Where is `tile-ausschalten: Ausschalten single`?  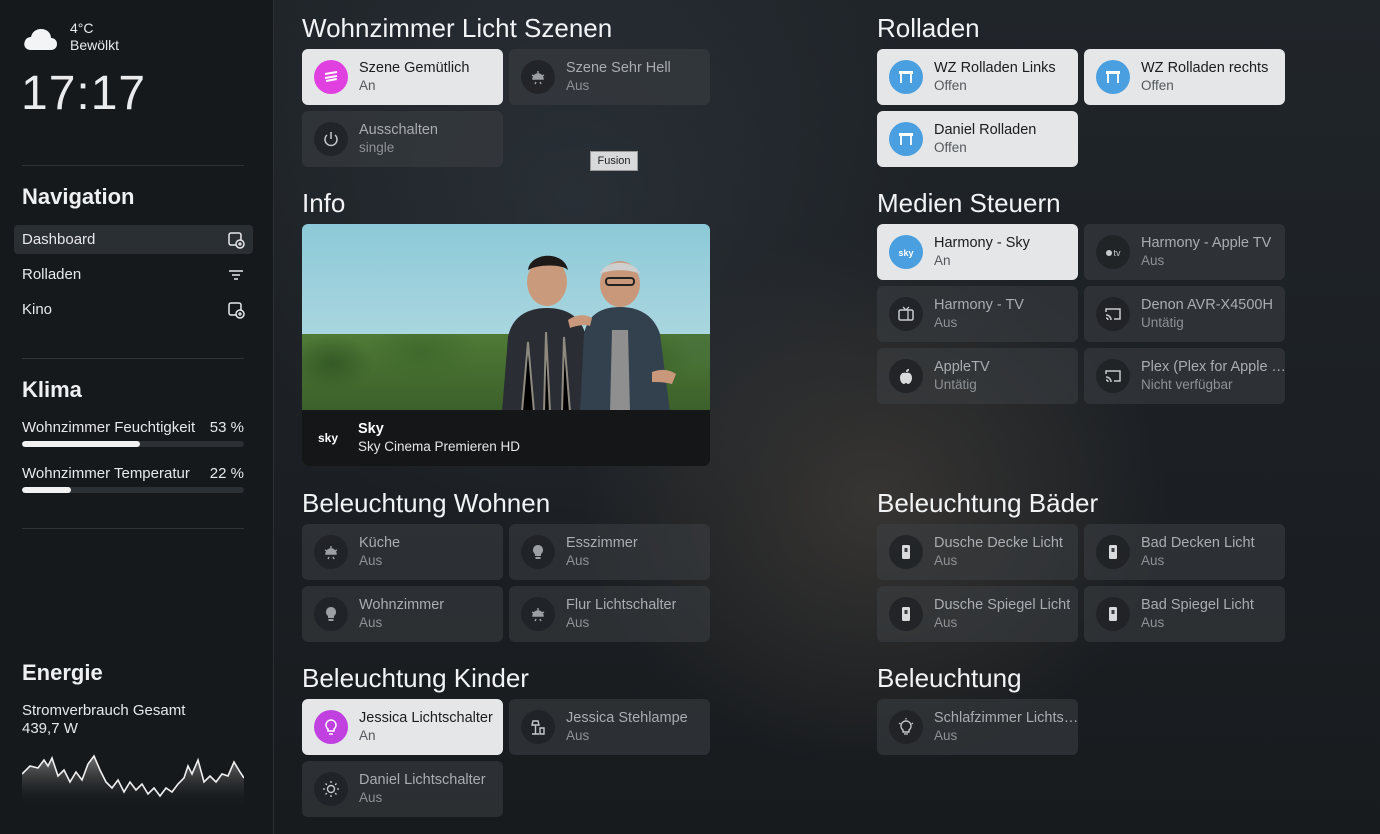 tile-ausschalten: Ausschalten single is located at coordinates (402, 139).